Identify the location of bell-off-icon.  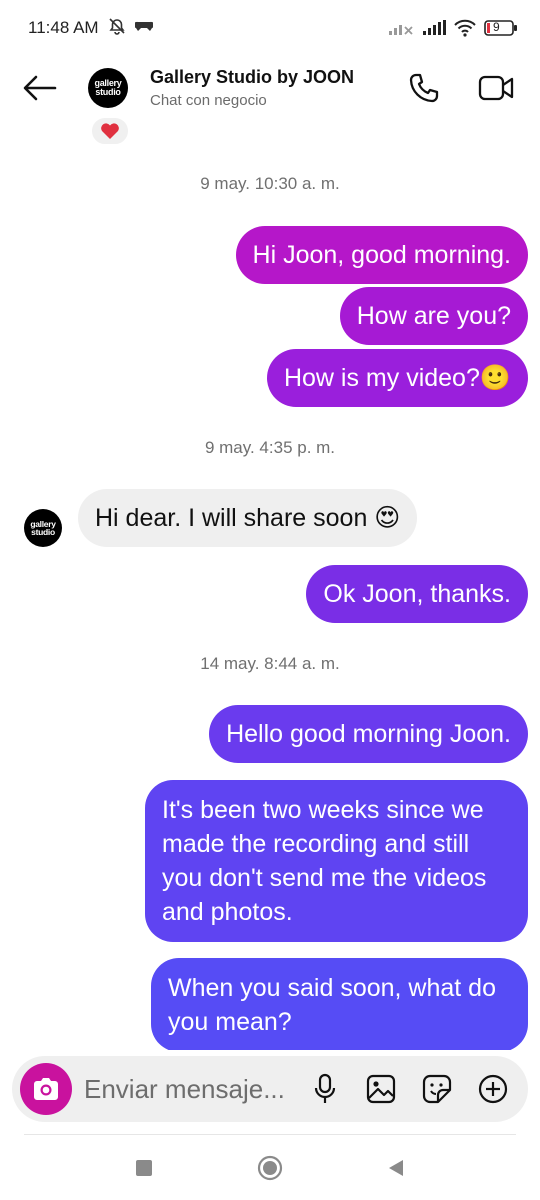
(117, 28).